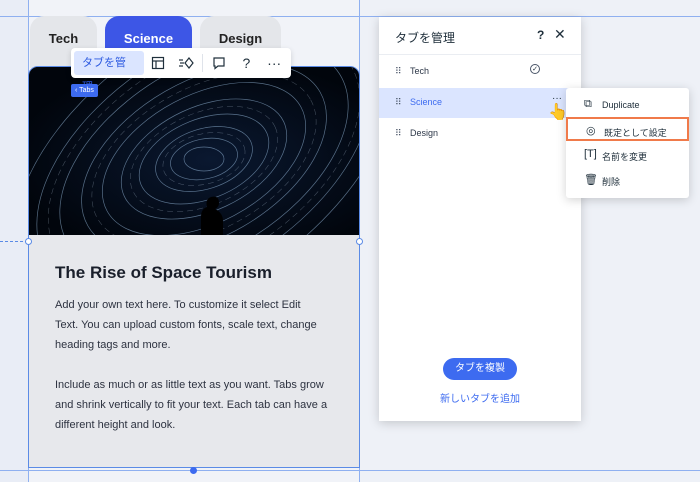 The height and width of the screenshot is (482, 700). What do you see at coordinates (186, 63) in the screenshot?
I see `animation-icon` at bounding box center [186, 63].